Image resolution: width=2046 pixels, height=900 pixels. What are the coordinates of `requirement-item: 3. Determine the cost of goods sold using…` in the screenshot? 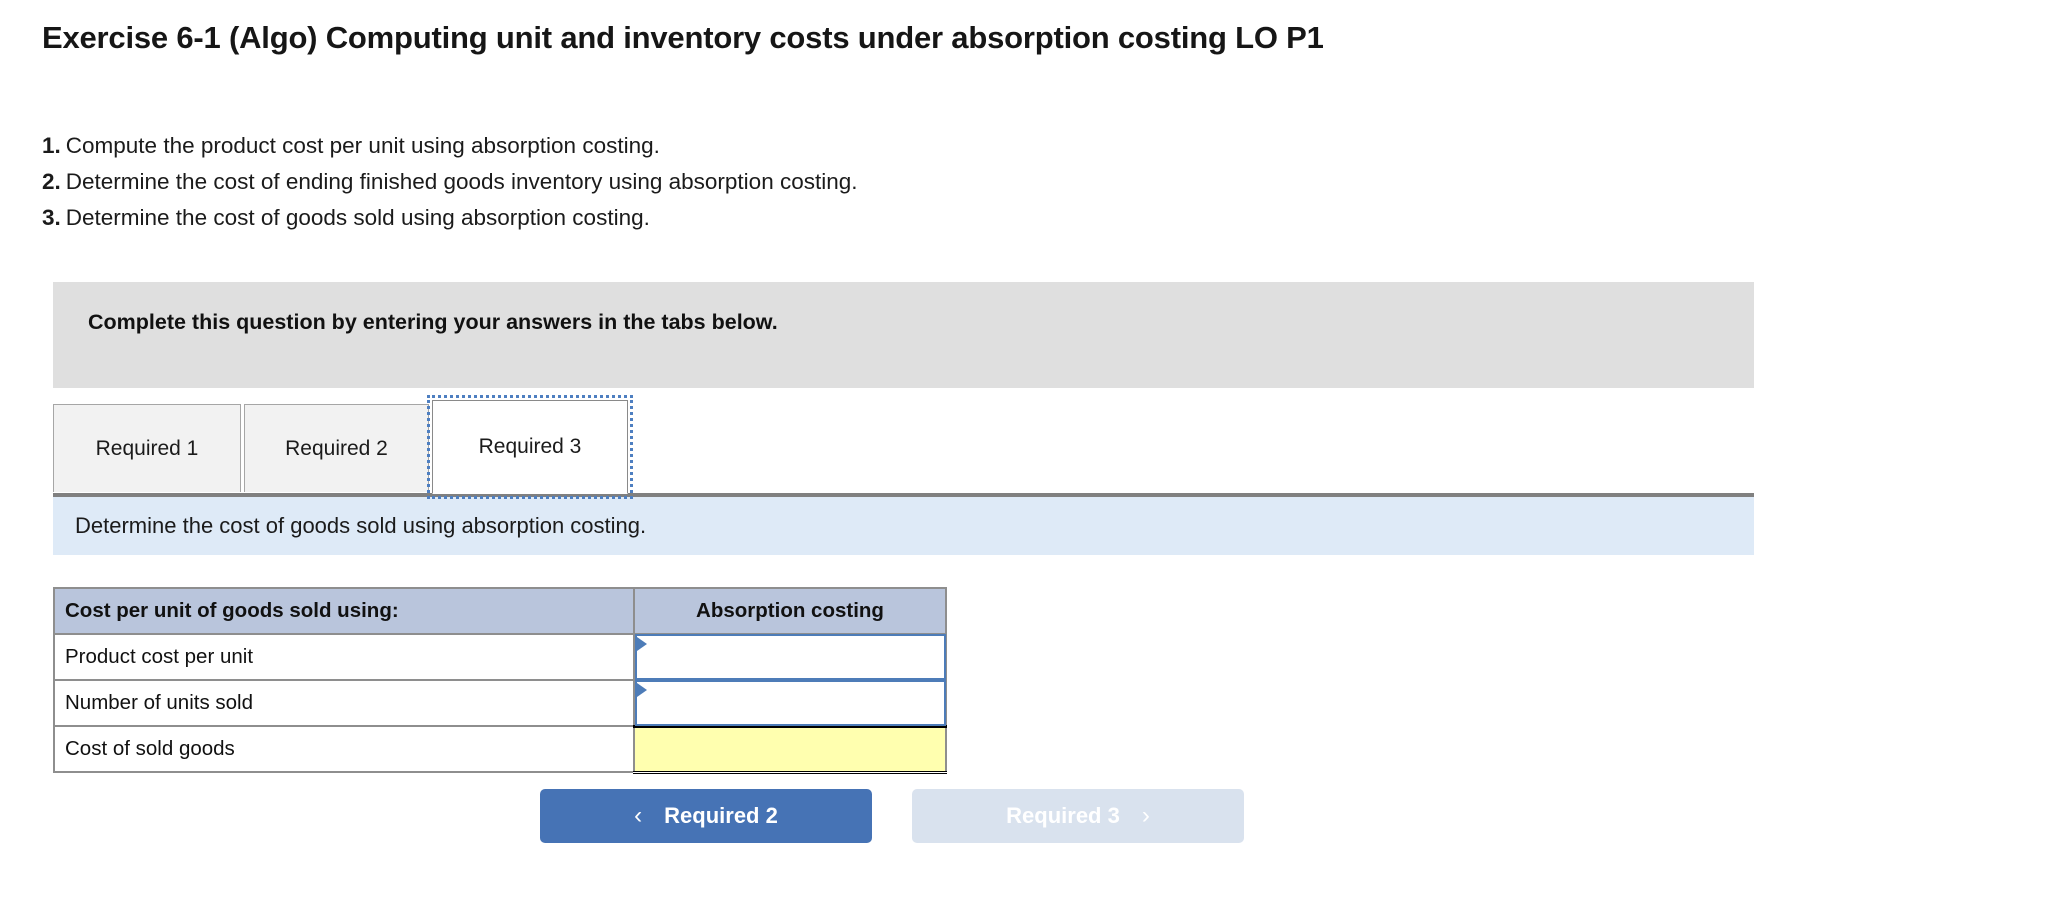 It's located at (450, 218).